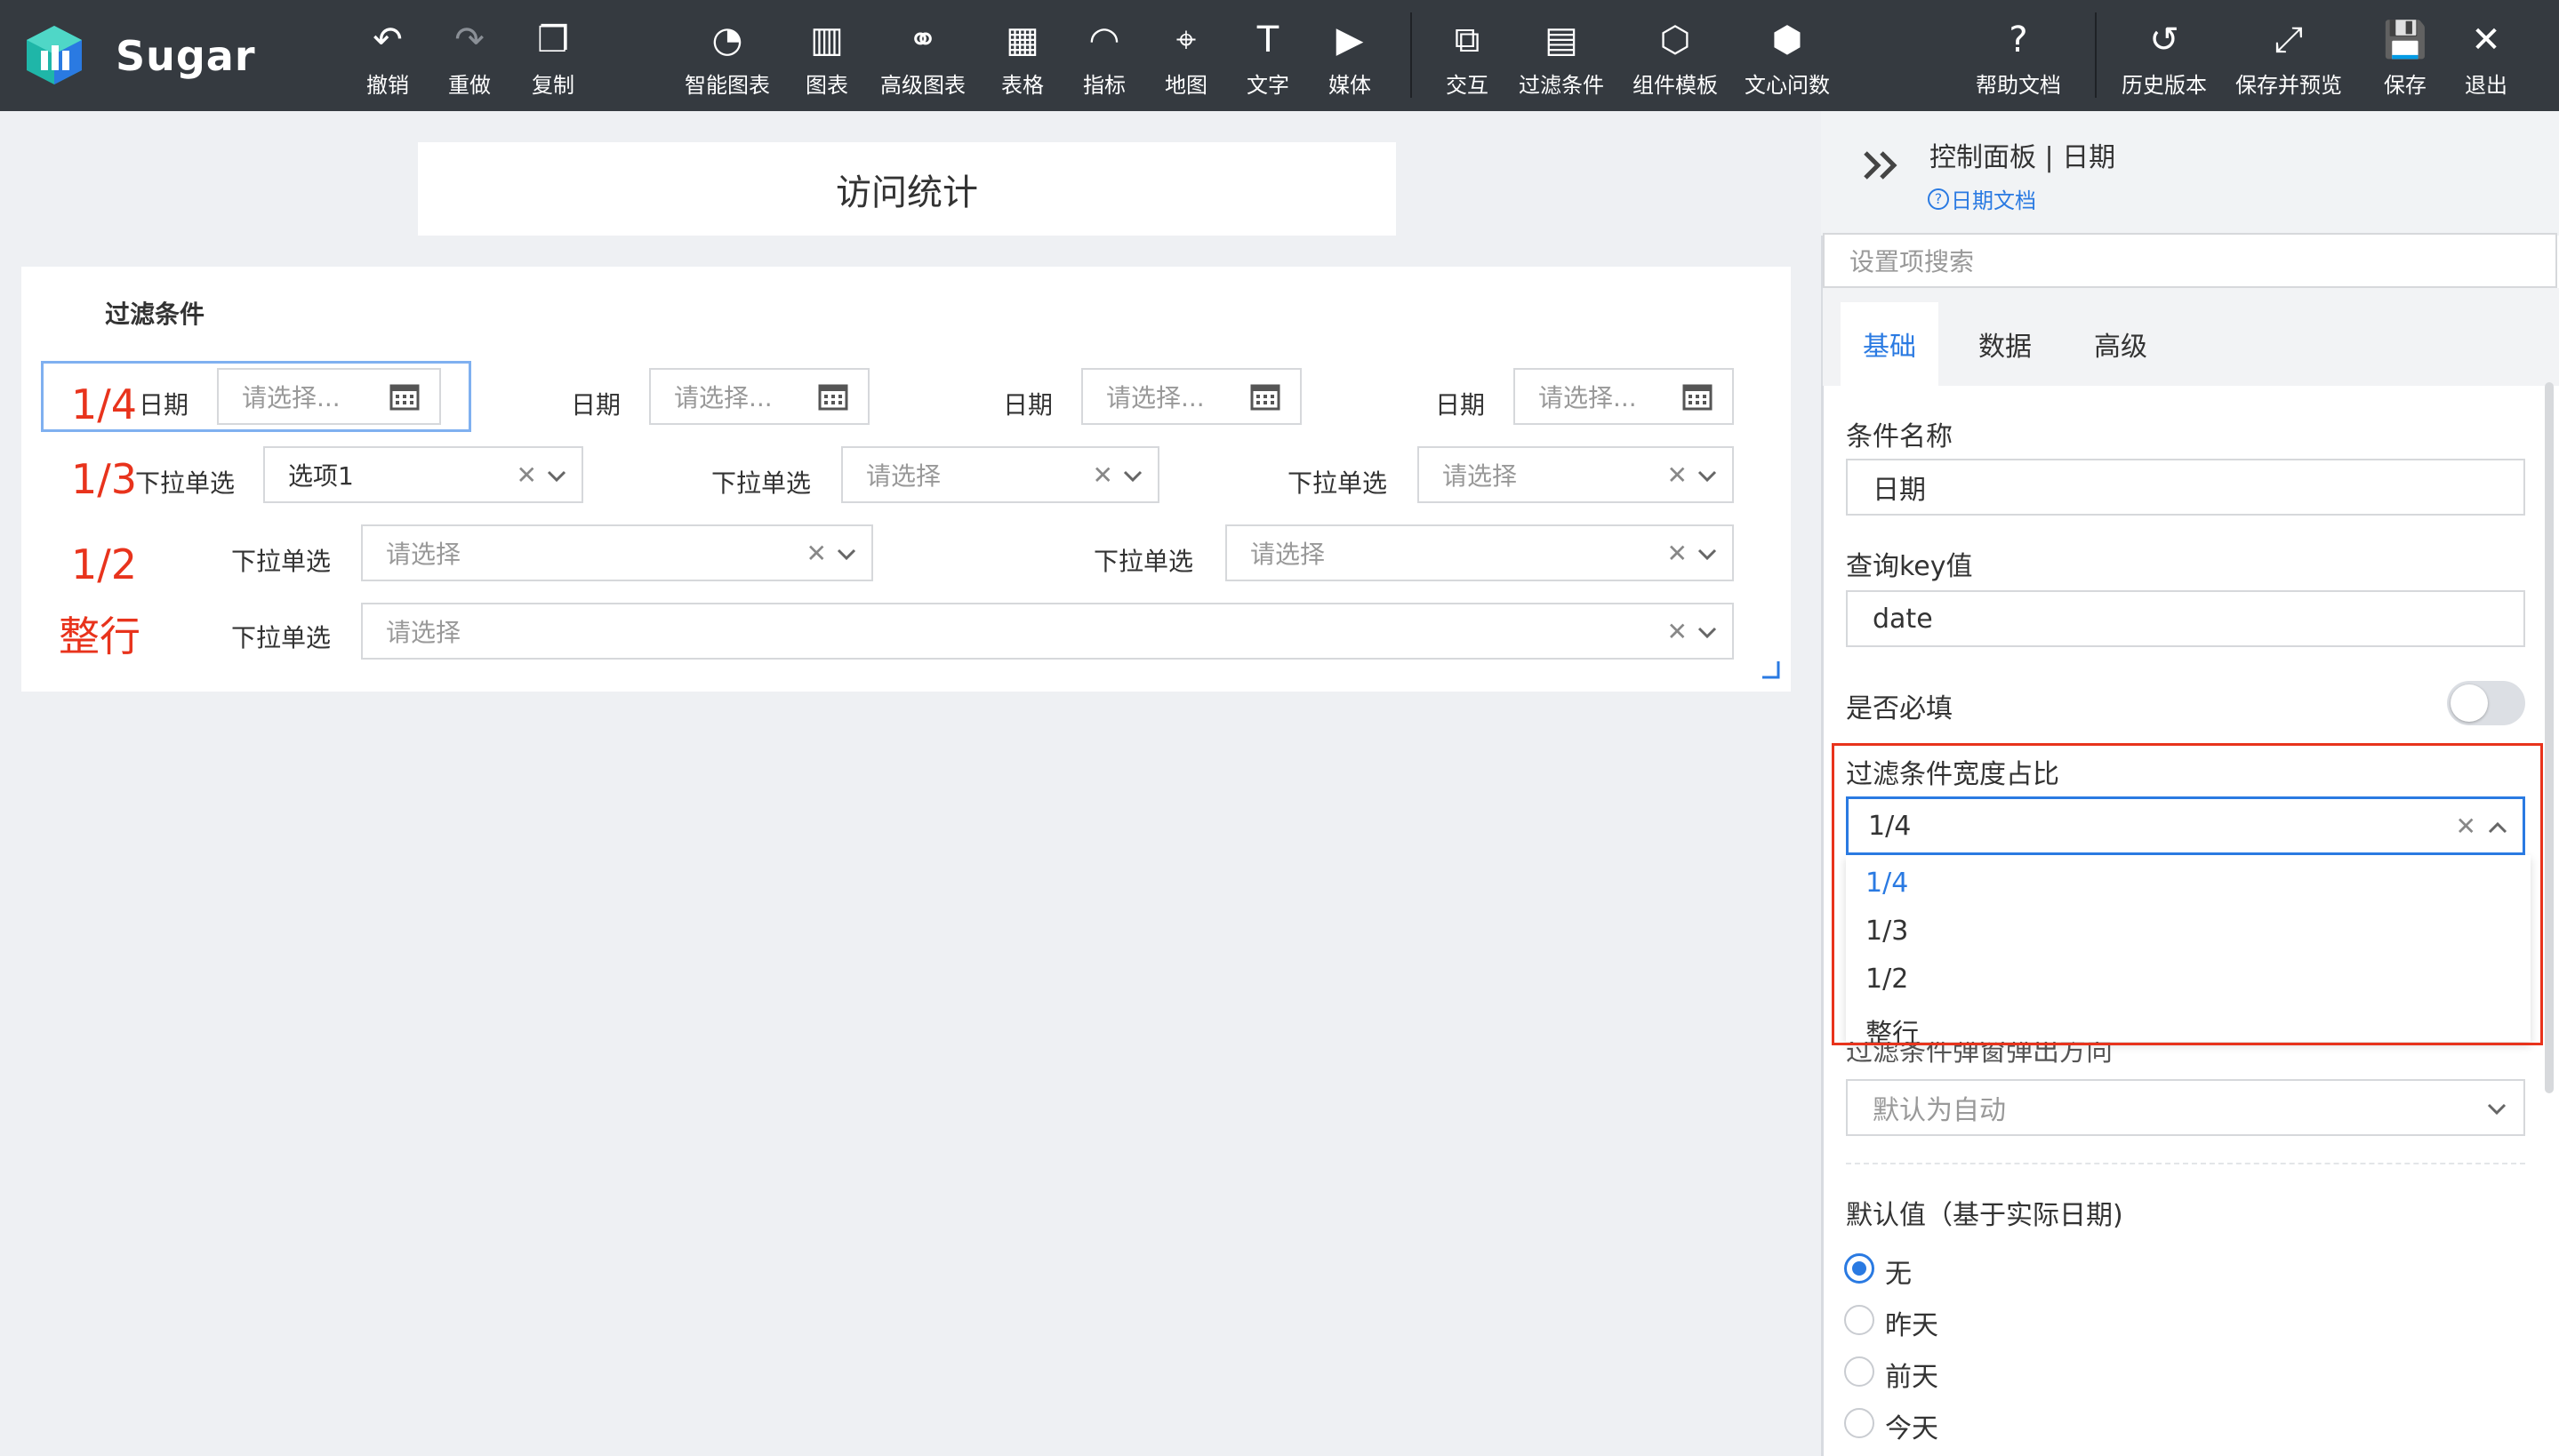  Describe the element at coordinates (2187, 894) in the screenshot. I see `highlight-box` at that location.